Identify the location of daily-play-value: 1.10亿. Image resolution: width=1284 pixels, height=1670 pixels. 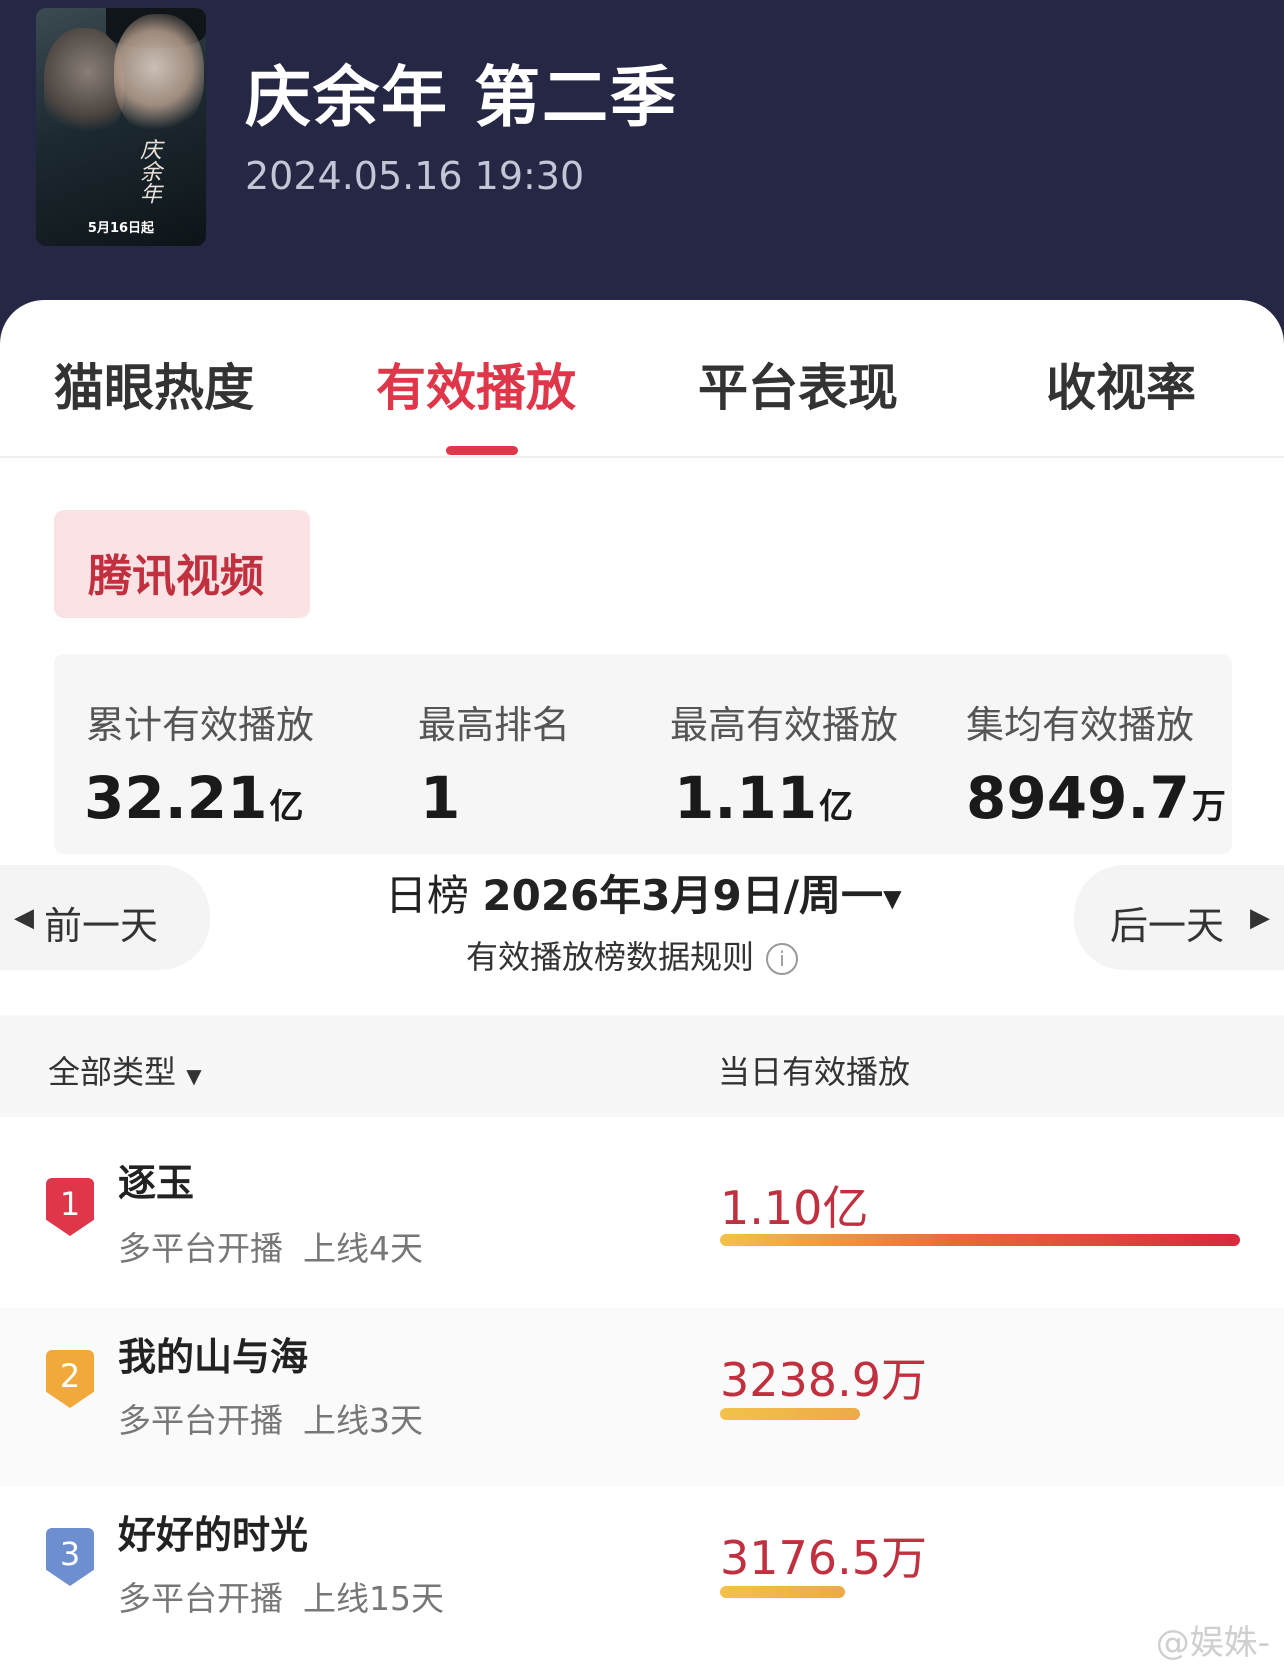
(794, 1208).